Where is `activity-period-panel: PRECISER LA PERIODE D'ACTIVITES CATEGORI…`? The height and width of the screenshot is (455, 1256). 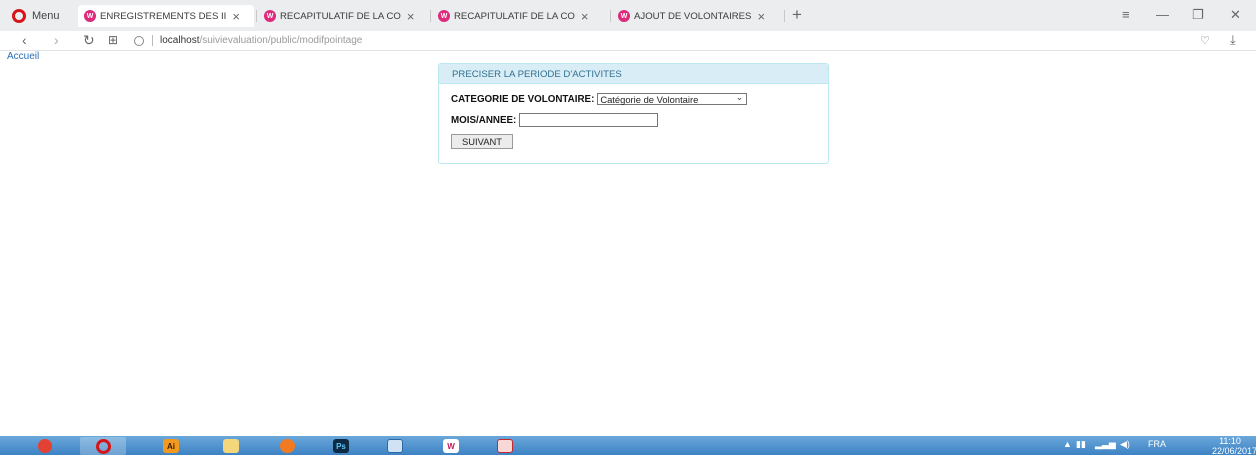 activity-period-panel: PRECISER LA PERIODE D'ACTIVITES CATEGORI… is located at coordinates (633, 113).